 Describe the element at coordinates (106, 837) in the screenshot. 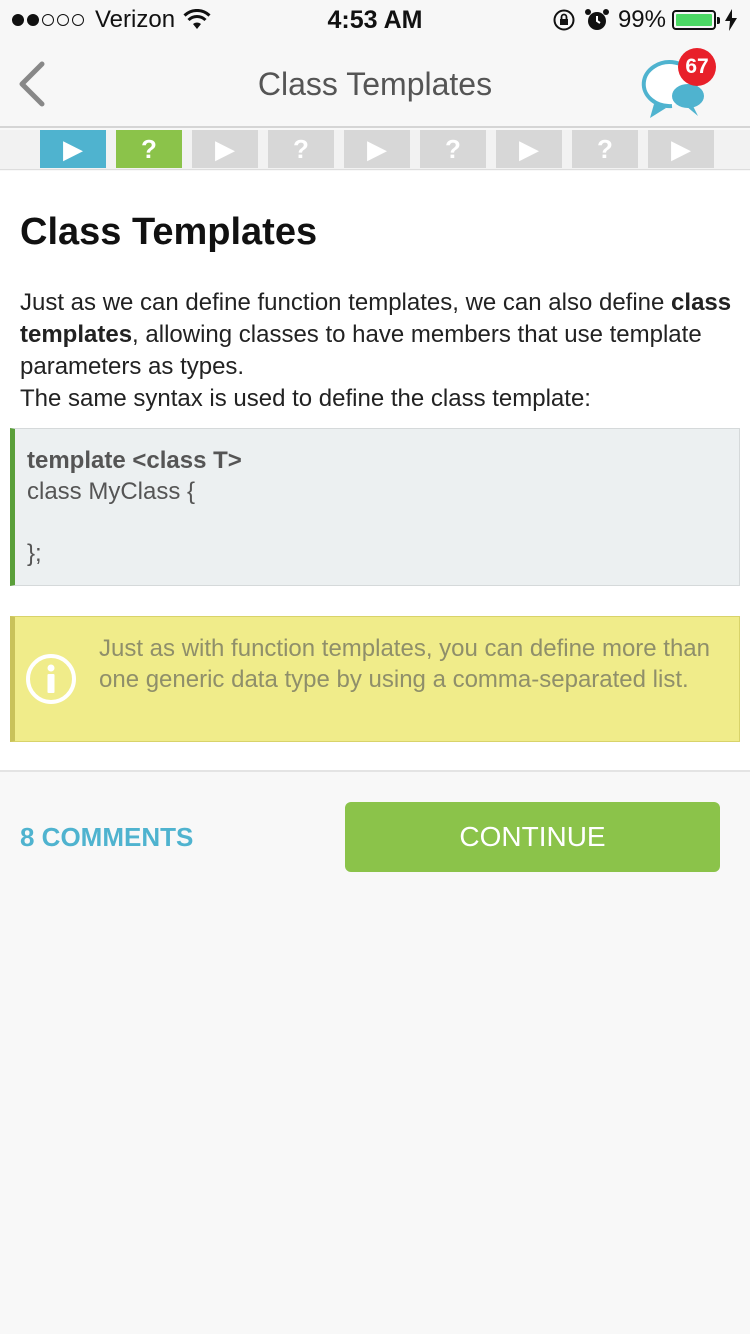

I see `comments-link: 8 COMMENTS` at that location.